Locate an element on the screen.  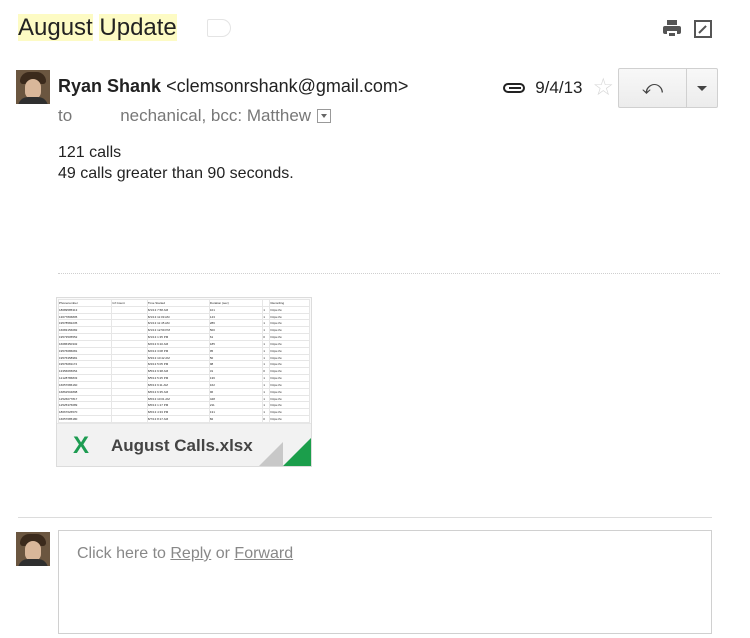
spreadsheet-row: 18667626570 8/6/13 4:33 PM 131 1 https://w is located at coordinates (183, 412).